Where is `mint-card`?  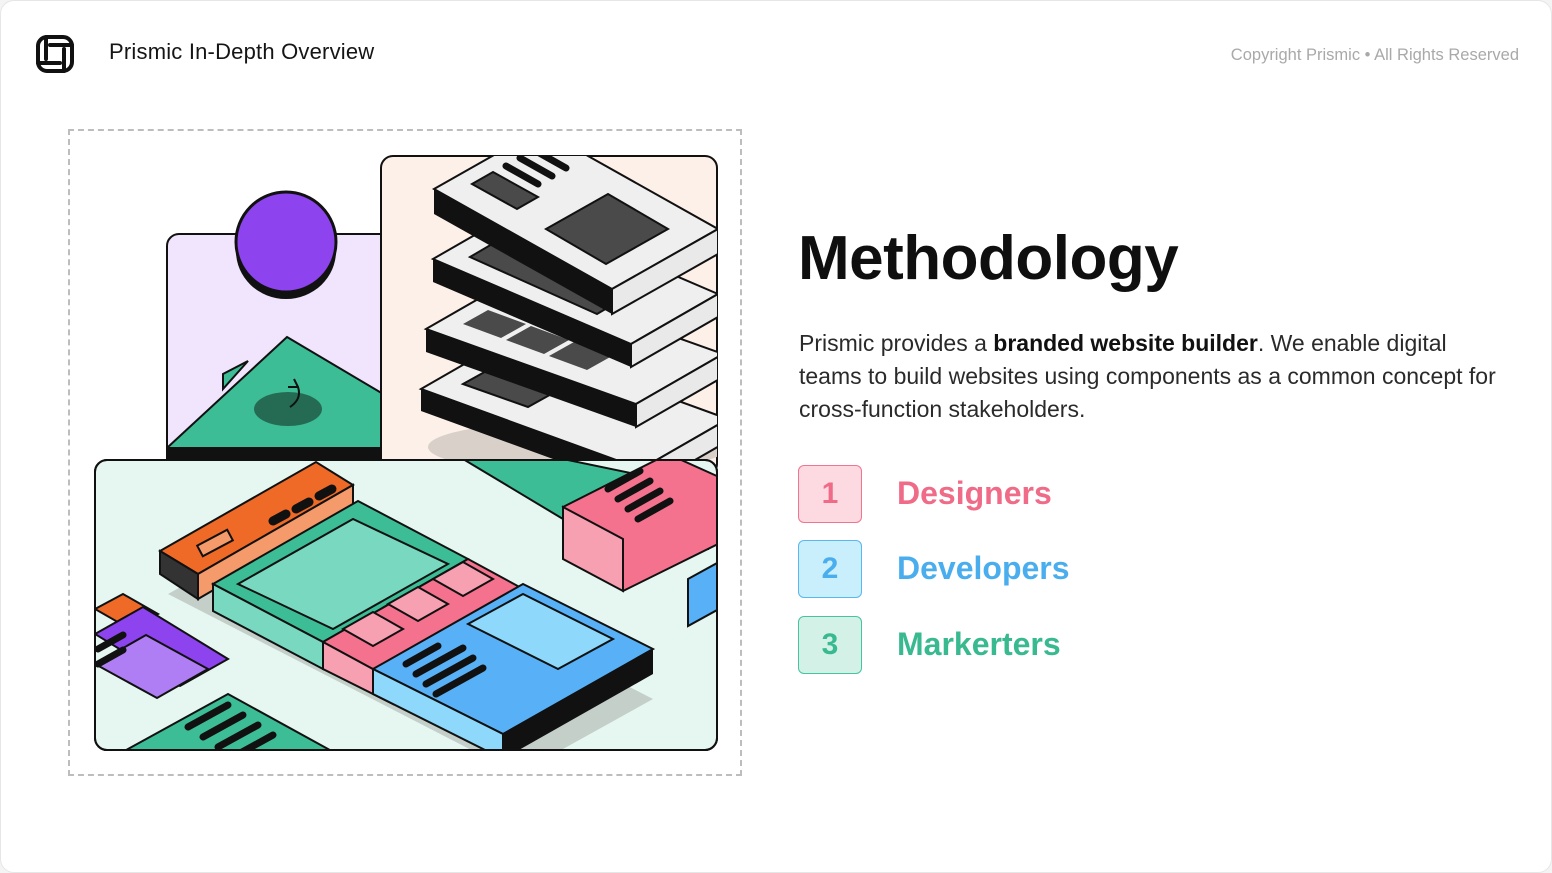
mint-card is located at coordinates (406, 605).